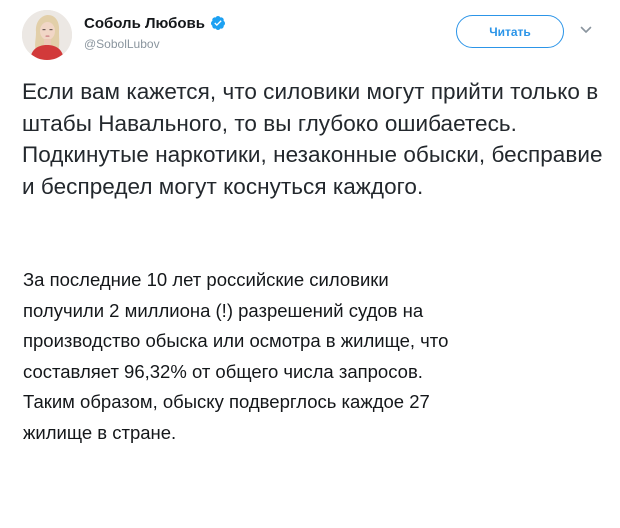 Image resolution: width=620 pixels, height=528 pixels. Describe the element at coordinates (217, 23) in the screenshot. I see `verified-badge-icon` at that location.